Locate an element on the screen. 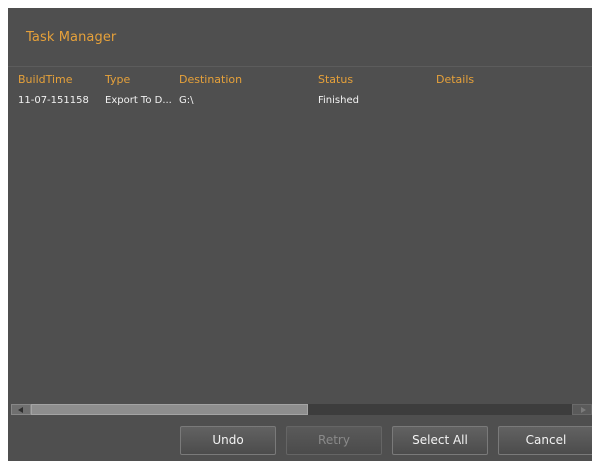  column-header-type: Type is located at coordinates (117, 79).